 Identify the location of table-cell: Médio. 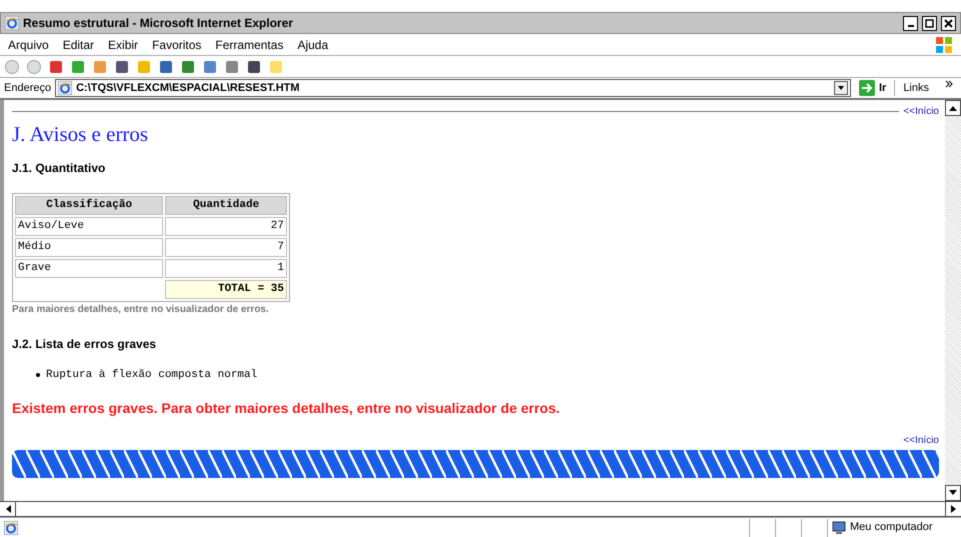
(89, 247).